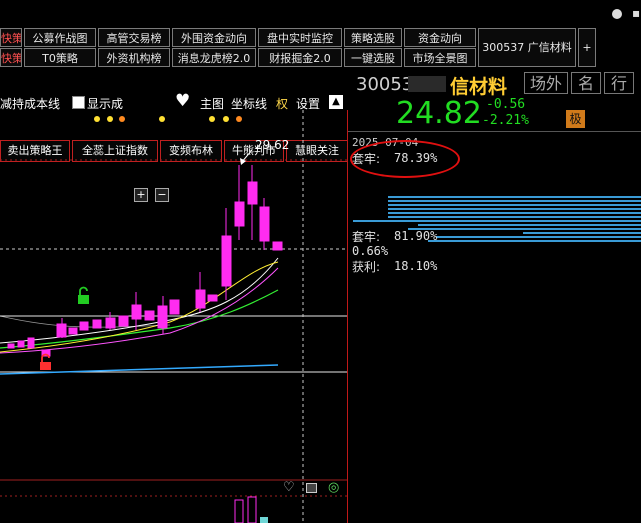 Image resolution: width=641 pixels, height=523 pixels. What do you see at coordinates (479, 87) in the screenshot?
I see `stock-name: 信材料` at bounding box center [479, 87].